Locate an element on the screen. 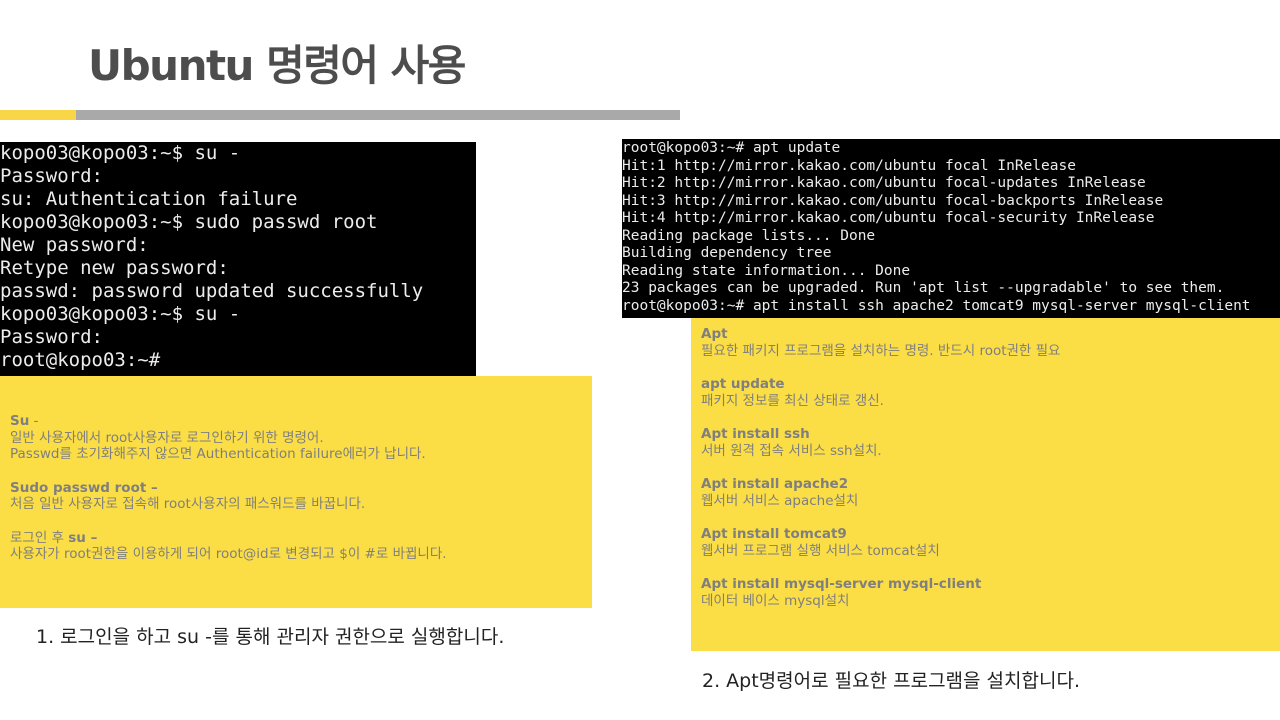 The image size is (1280, 720). note-heading: Sudo passwd root – is located at coordinates (84, 487).